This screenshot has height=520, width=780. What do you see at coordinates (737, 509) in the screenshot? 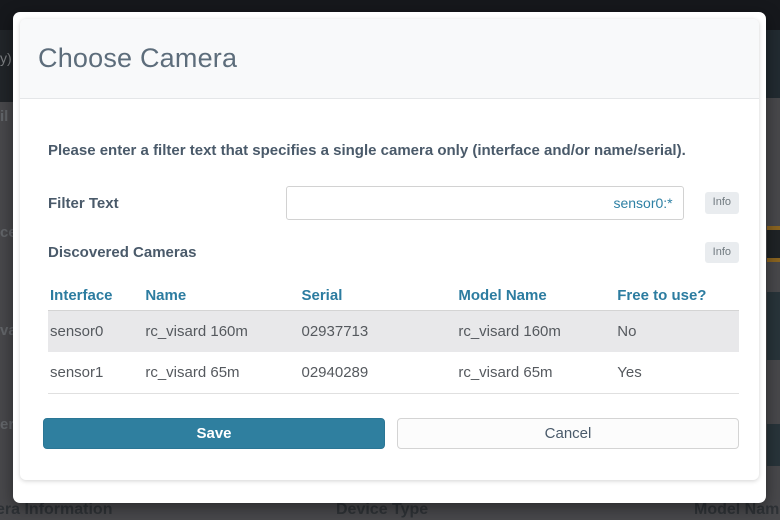
I see `background-label-model-name: Model Name` at bounding box center [737, 509].